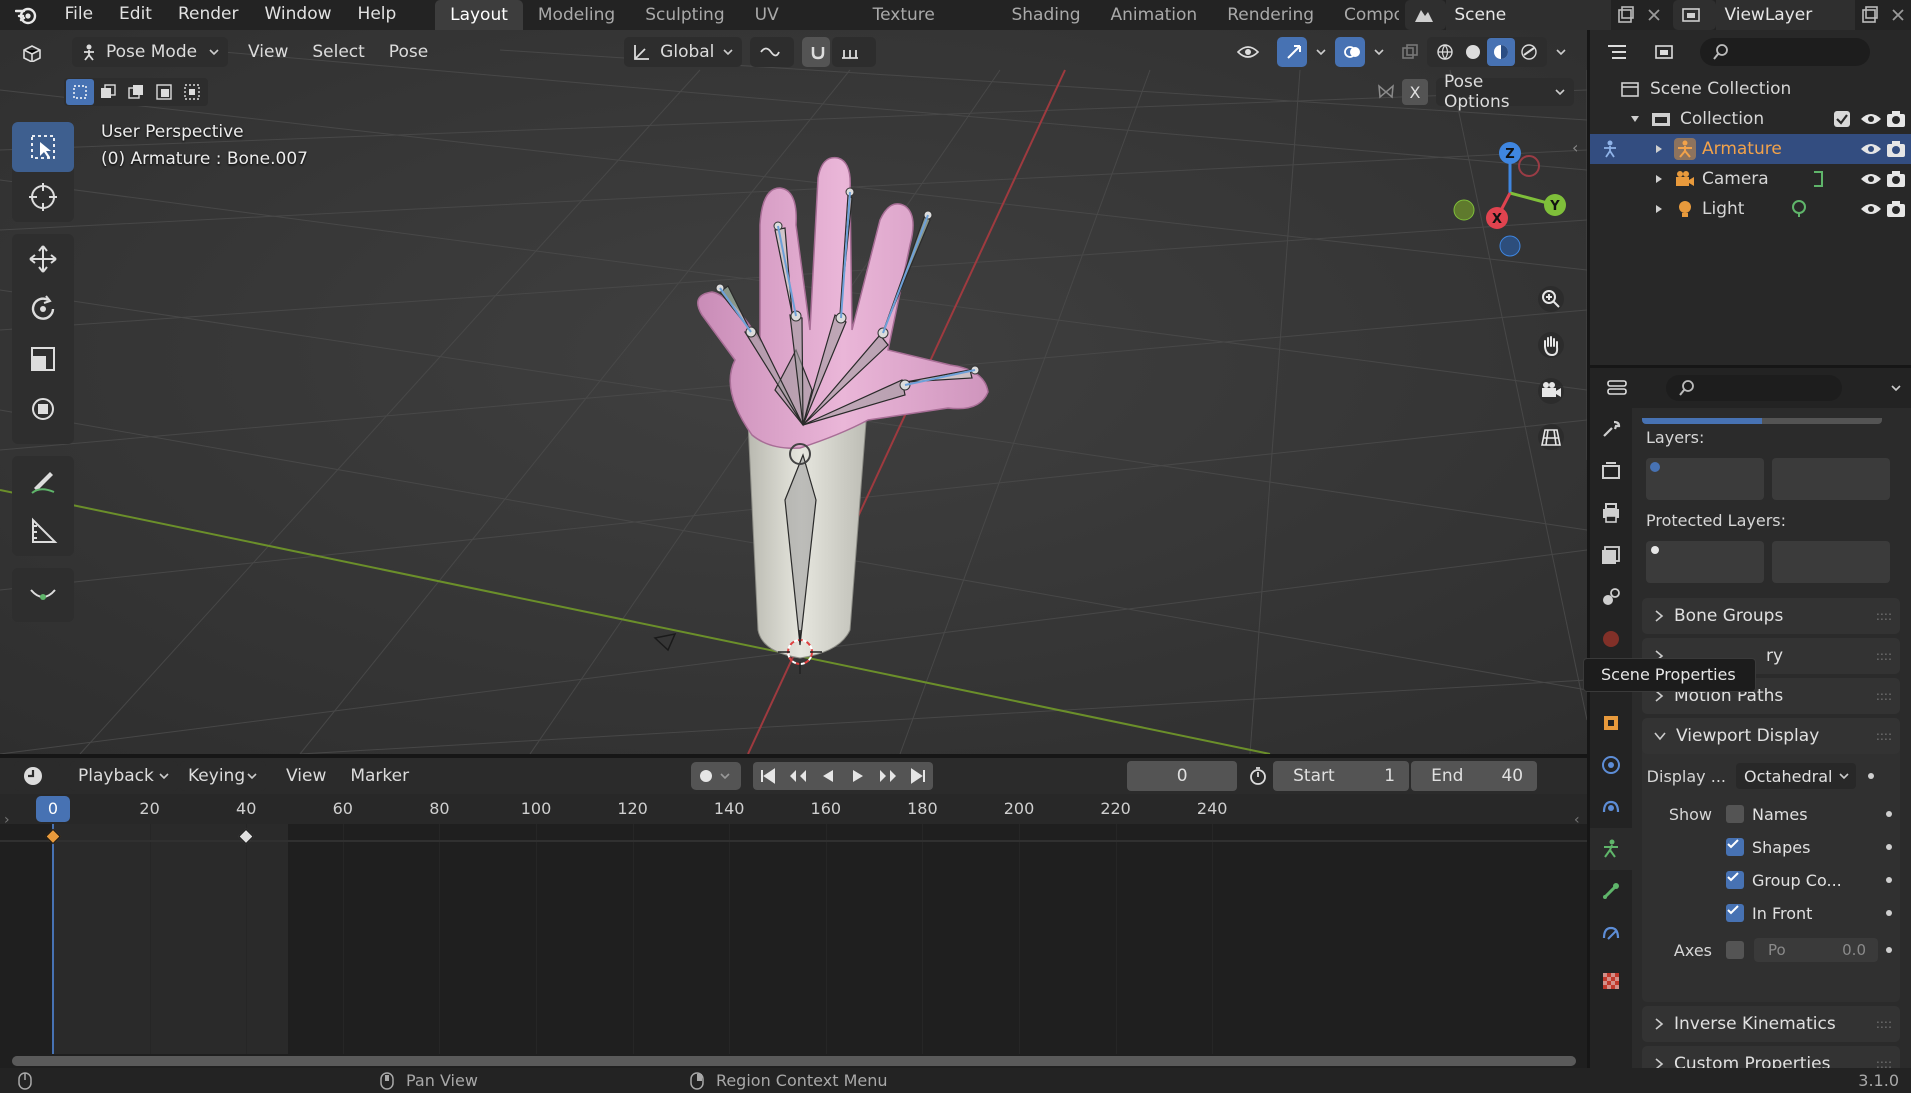 The height and width of the screenshot is (1093, 1911). I want to click on group-colors-checkbox, so click(1735, 880).